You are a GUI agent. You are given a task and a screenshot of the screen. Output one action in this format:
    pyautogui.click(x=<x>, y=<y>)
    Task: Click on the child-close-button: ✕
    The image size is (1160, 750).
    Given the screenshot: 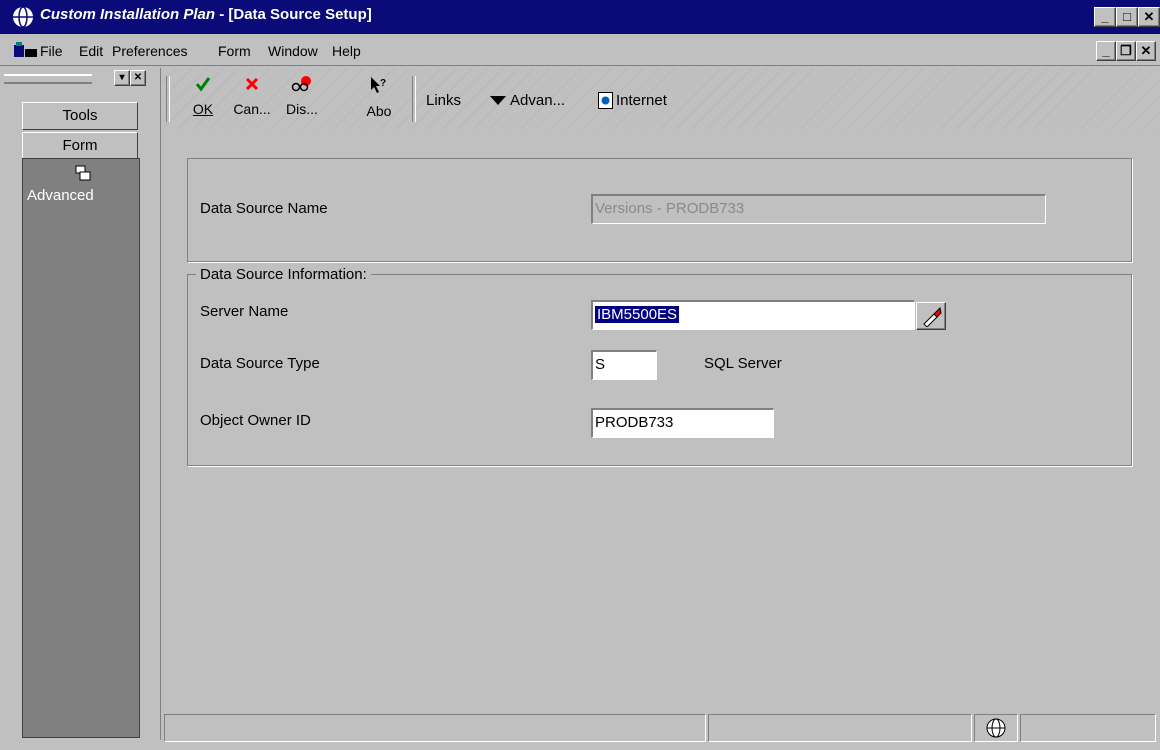 What is the action you would take?
    pyautogui.click(x=1146, y=51)
    